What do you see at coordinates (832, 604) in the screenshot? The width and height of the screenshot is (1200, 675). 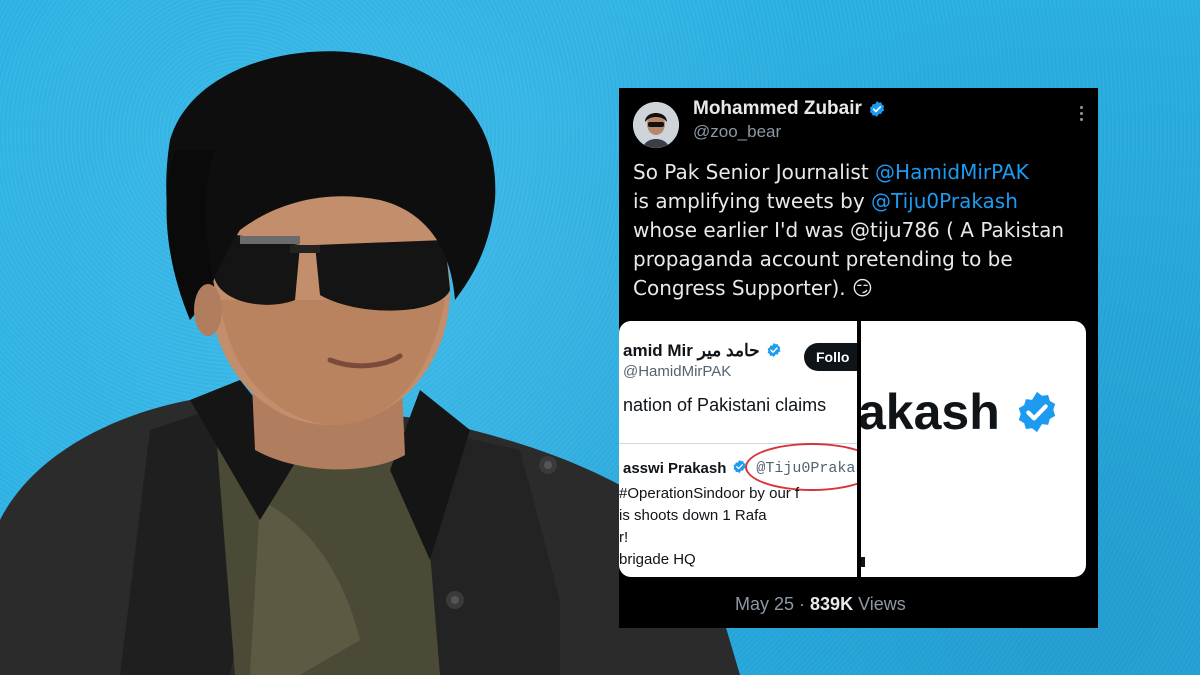 I see `views-count: 839K` at bounding box center [832, 604].